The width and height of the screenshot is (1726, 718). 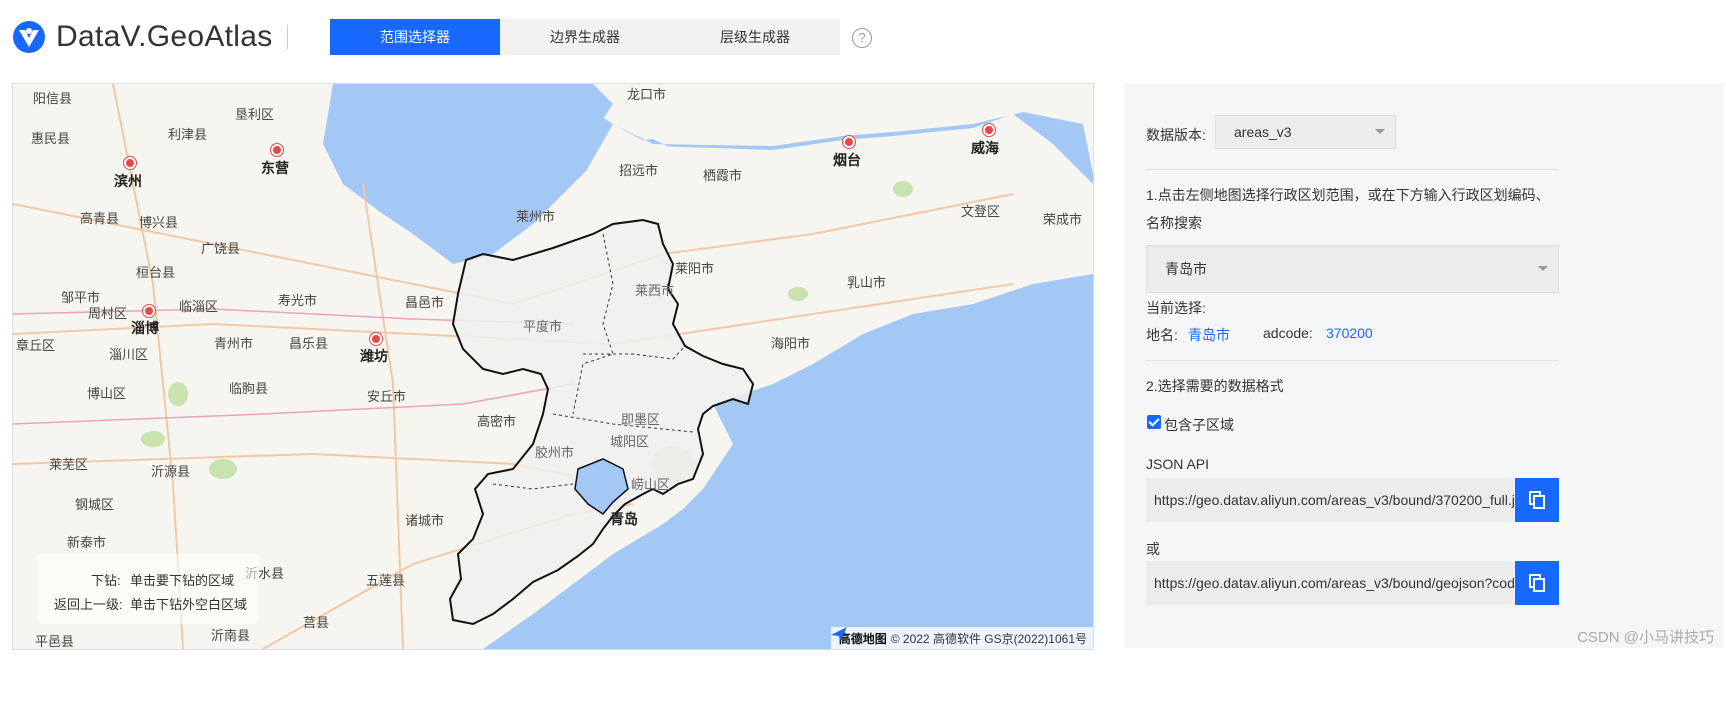 What do you see at coordinates (171, 472) in the screenshot?
I see `place-label: 沂源县` at bounding box center [171, 472].